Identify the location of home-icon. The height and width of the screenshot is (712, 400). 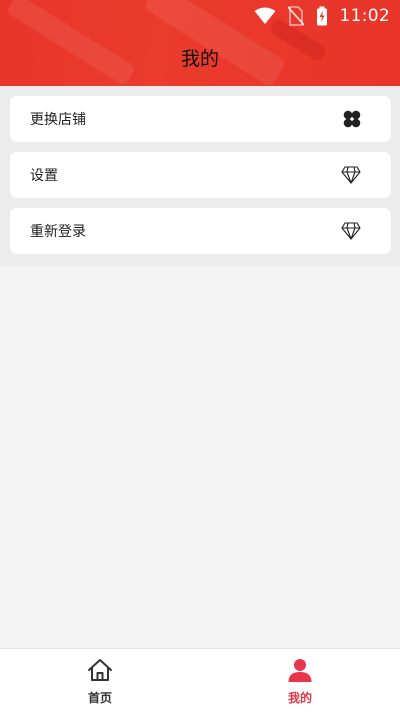
(100, 672).